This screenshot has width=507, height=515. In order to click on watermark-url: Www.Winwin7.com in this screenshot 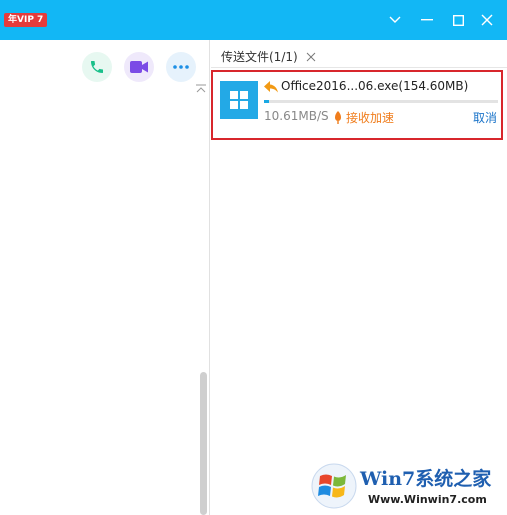, I will do `click(427, 499)`.